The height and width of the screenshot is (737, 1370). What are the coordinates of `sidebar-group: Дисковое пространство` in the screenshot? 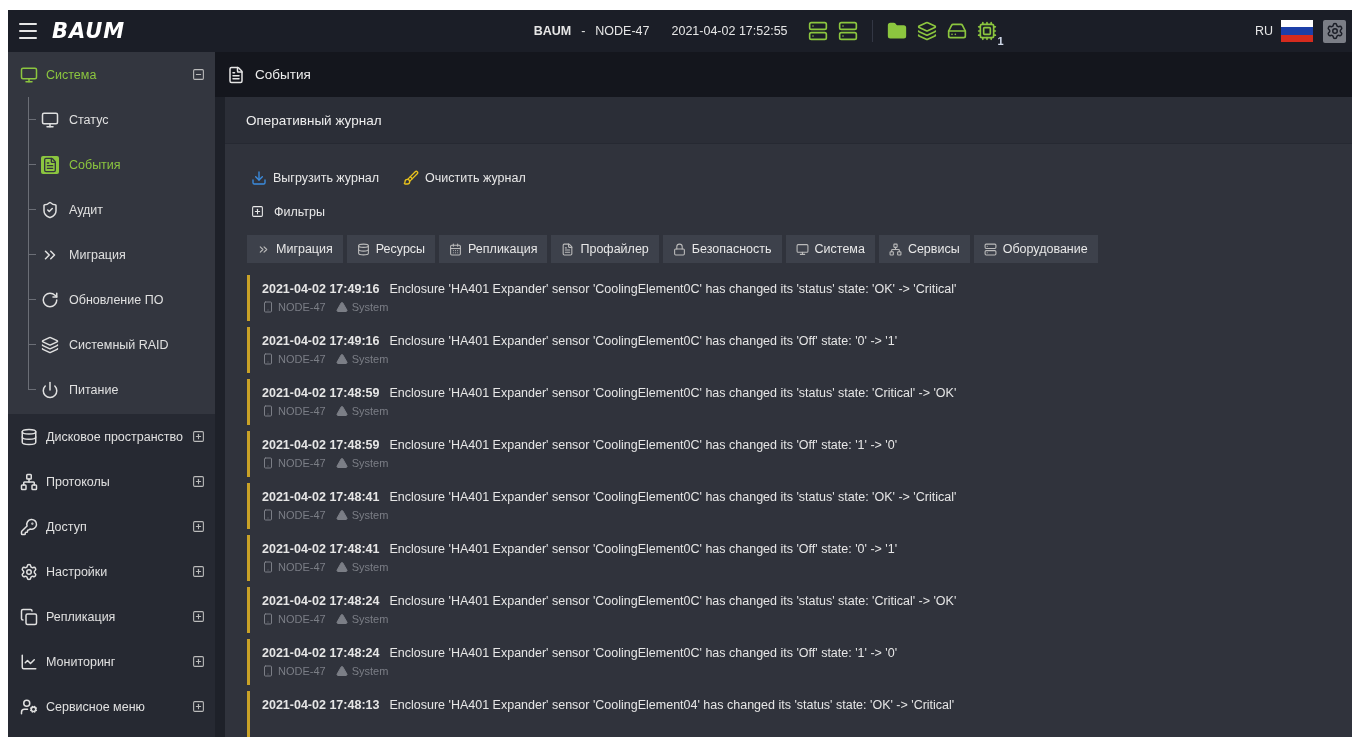 It's located at (111, 436).